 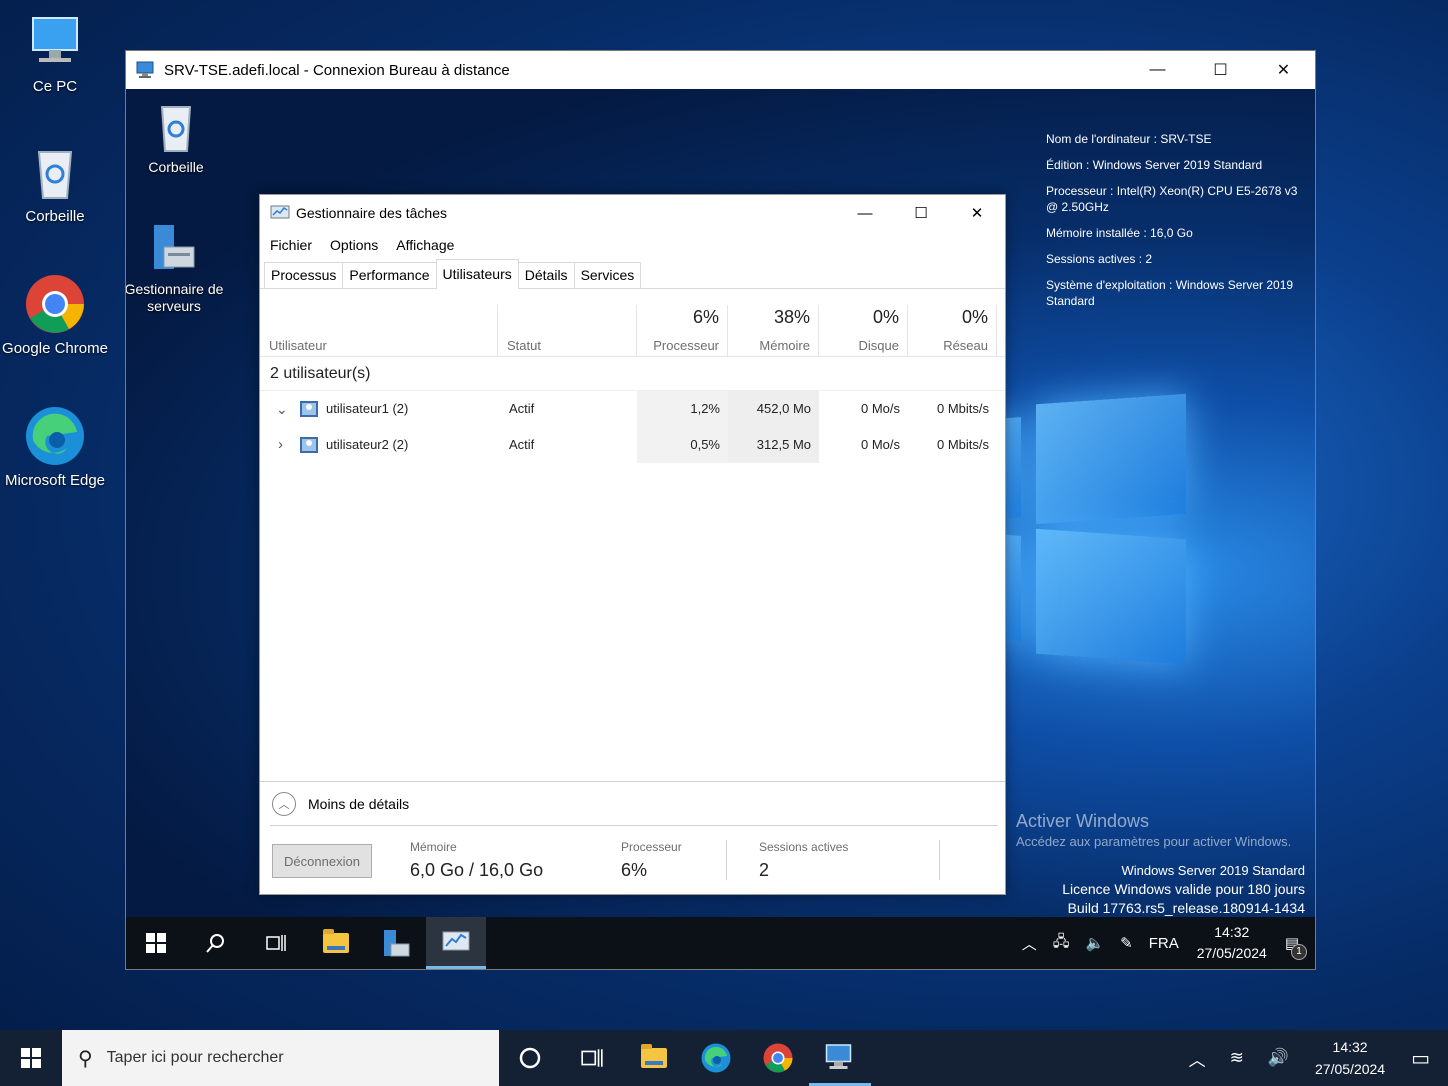 I want to click on footer-sessions-value: 2, so click(x=764, y=870).